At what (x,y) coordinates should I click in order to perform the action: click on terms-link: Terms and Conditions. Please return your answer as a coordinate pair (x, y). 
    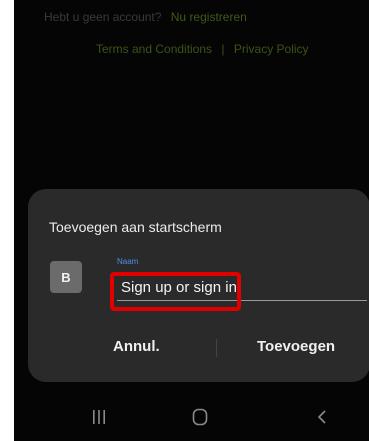
    Looking at the image, I should click on (154, 49).